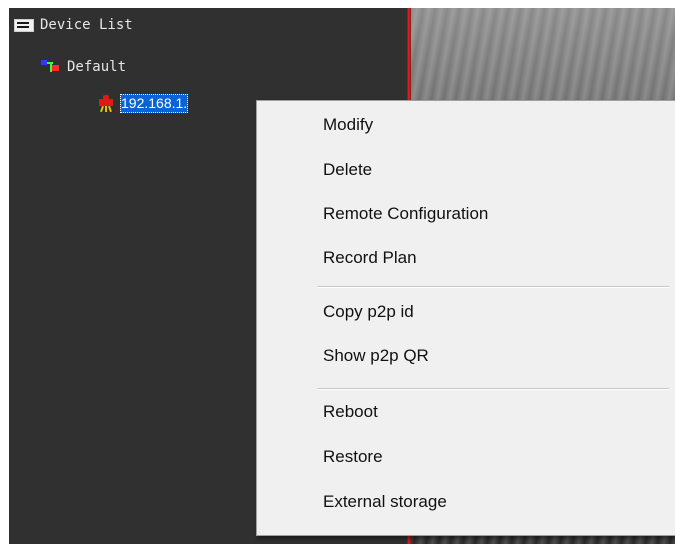  What do you see at coordinates (154, 103) in the screenshot?
I see `device-ip-label: 192.168.1.` at bounding box center [154, 103].